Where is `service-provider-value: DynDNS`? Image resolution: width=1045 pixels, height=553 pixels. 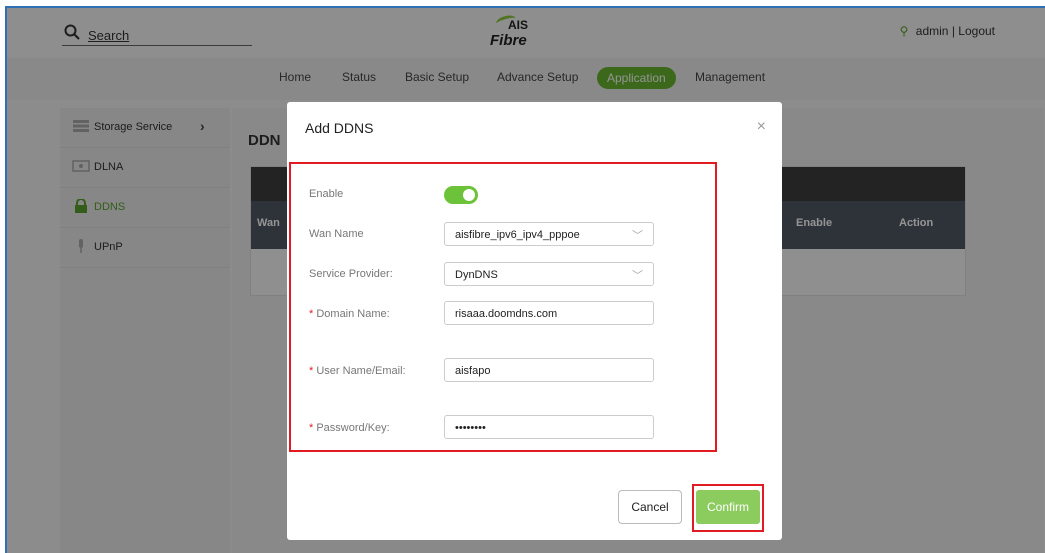 service-provider-value: DynDNS is located at coordinates (476, 275).